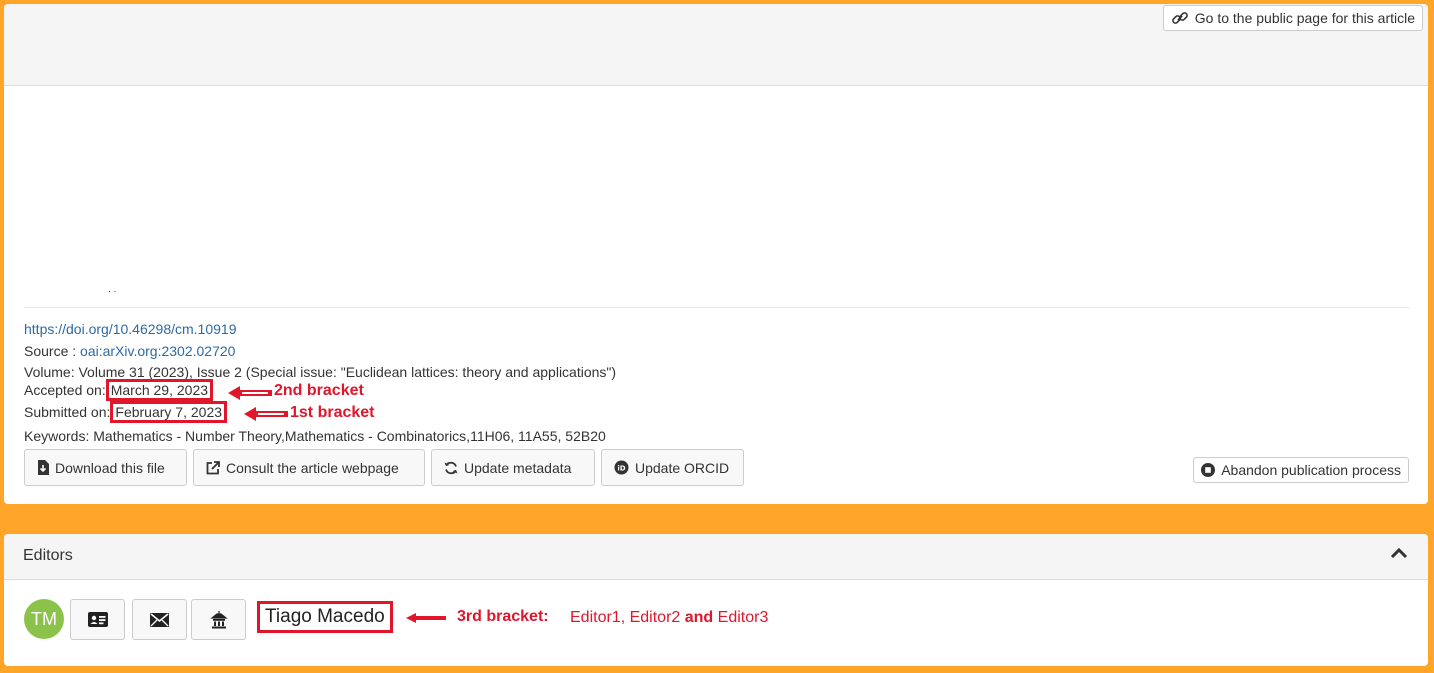  I want to click on institution-icon, so click(218, 619).